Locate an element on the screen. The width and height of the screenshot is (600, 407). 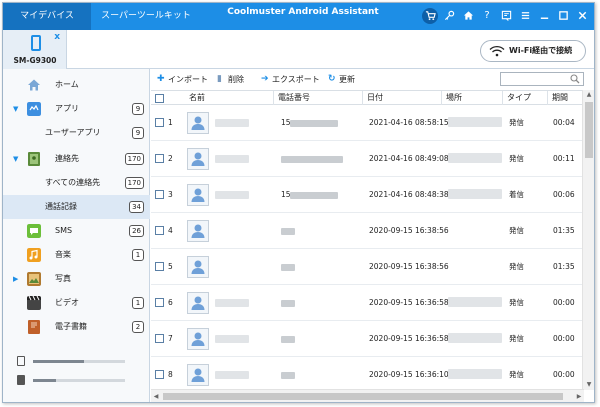
horizontal-scrollbar: ◀ ▶ is located at coordinates (367, 395).